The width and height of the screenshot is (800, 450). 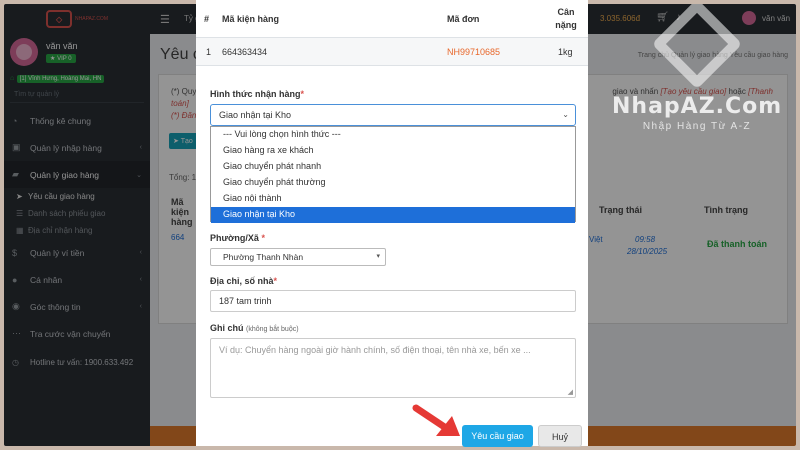 I want to click on label-text: Địa chỉ, số nhà, so click(x=242, y=281).